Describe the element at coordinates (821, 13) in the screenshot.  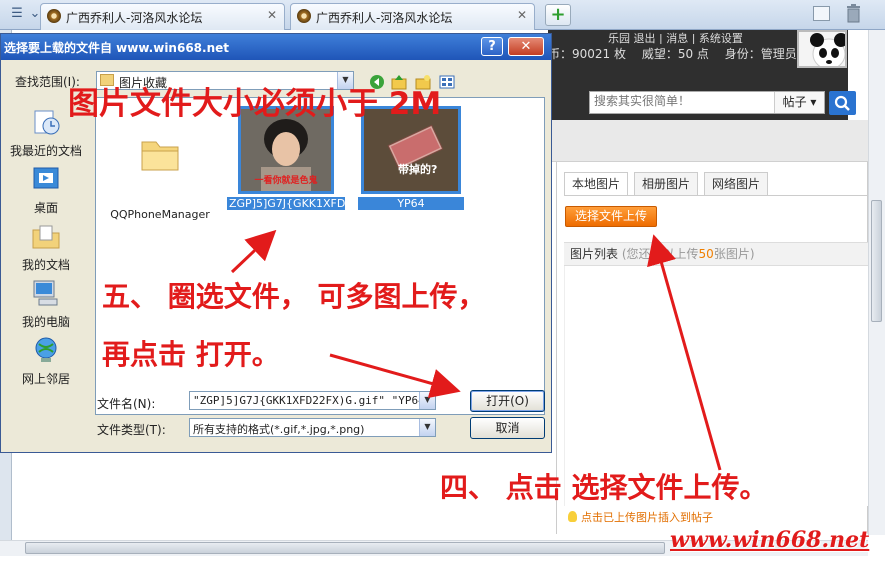
I see `new-window-icon` at that location.